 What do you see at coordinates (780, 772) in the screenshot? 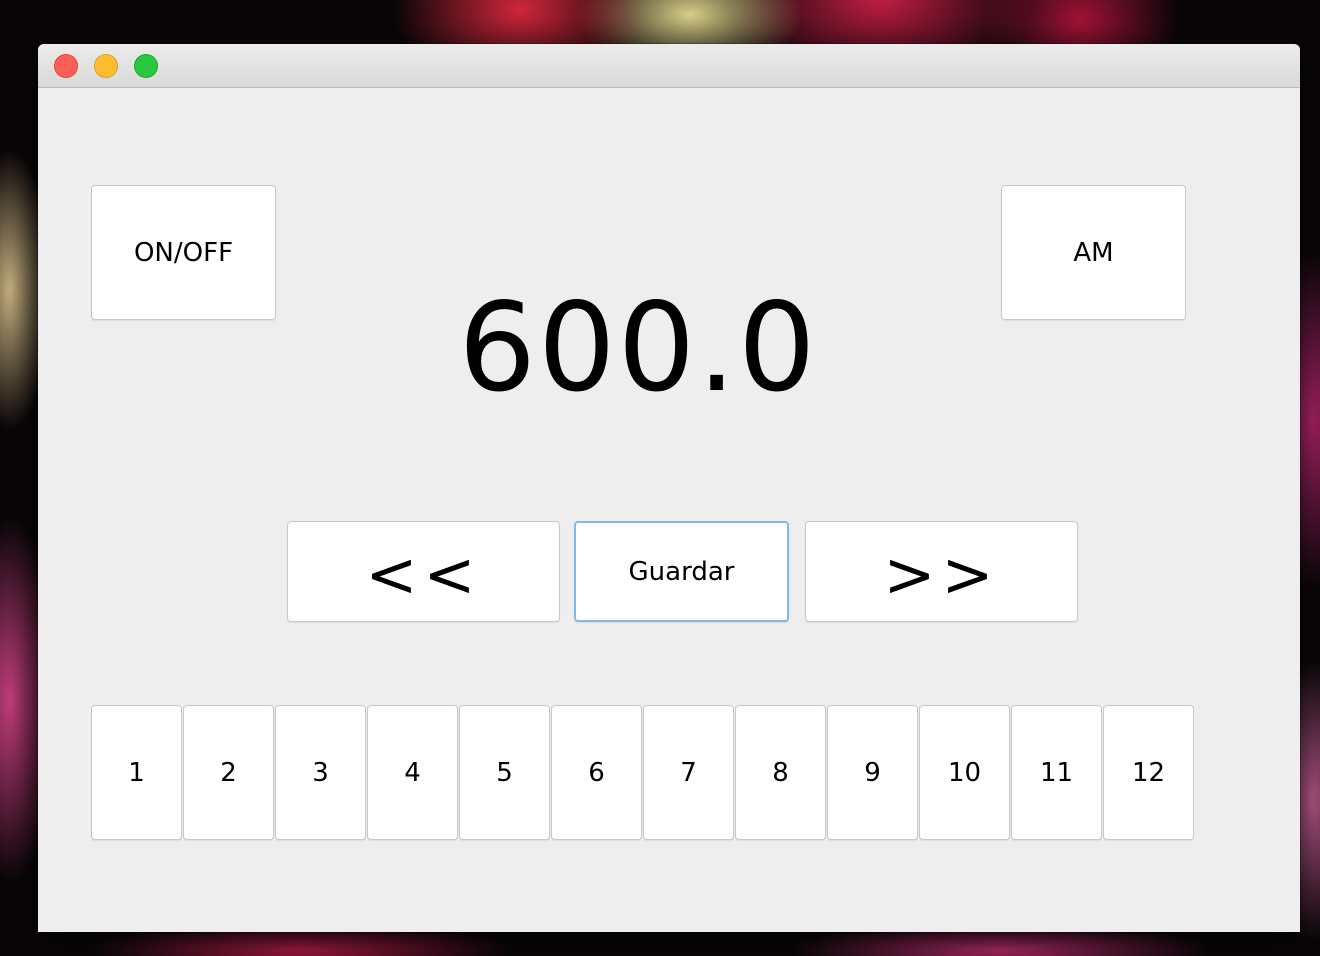
I see `preset-button-8: 8` at bounding box center [780, 772].